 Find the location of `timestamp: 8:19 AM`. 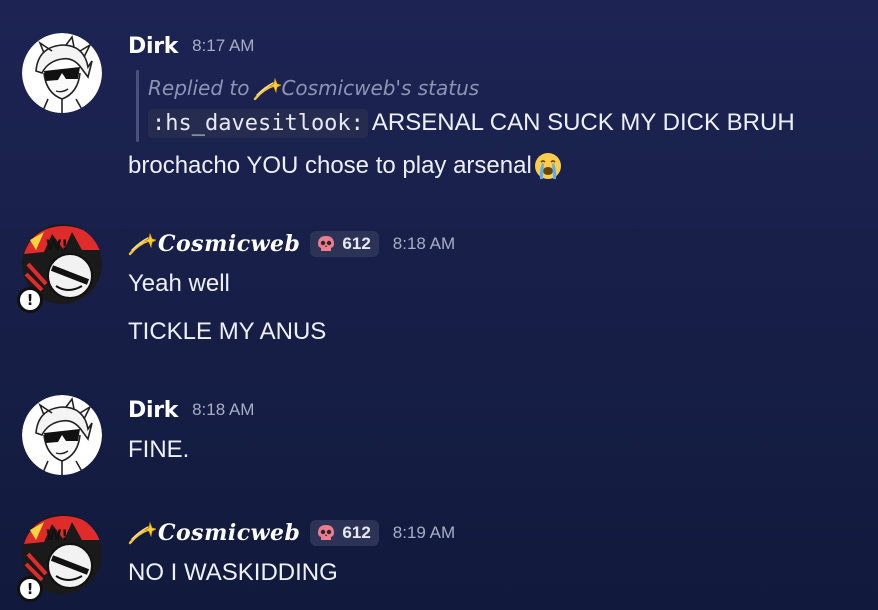

timestamp: 8:19 AM is located at coordinates (424, 532).